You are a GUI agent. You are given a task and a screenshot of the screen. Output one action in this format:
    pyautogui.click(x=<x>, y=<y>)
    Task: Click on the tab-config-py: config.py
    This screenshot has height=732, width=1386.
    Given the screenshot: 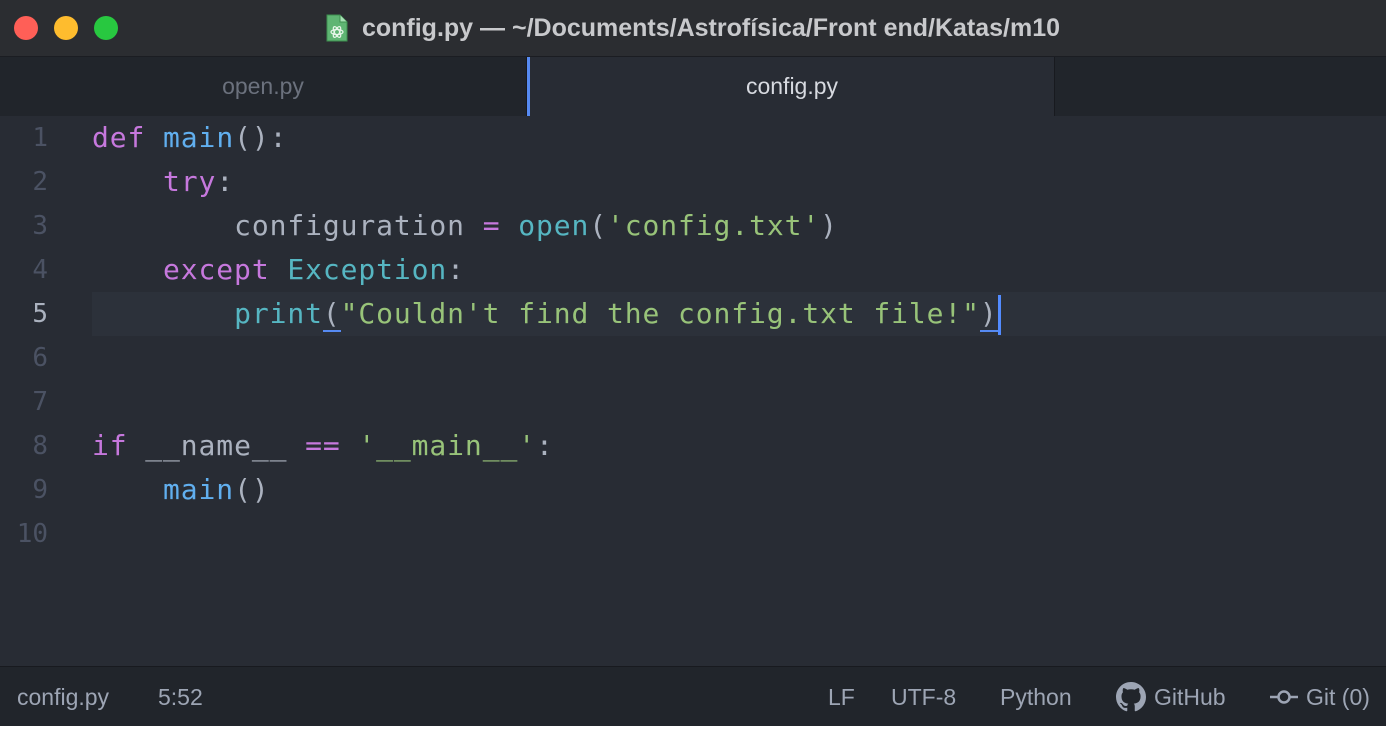 What is the action you would take?
    pyautogui.click(x=791, y=86)
    